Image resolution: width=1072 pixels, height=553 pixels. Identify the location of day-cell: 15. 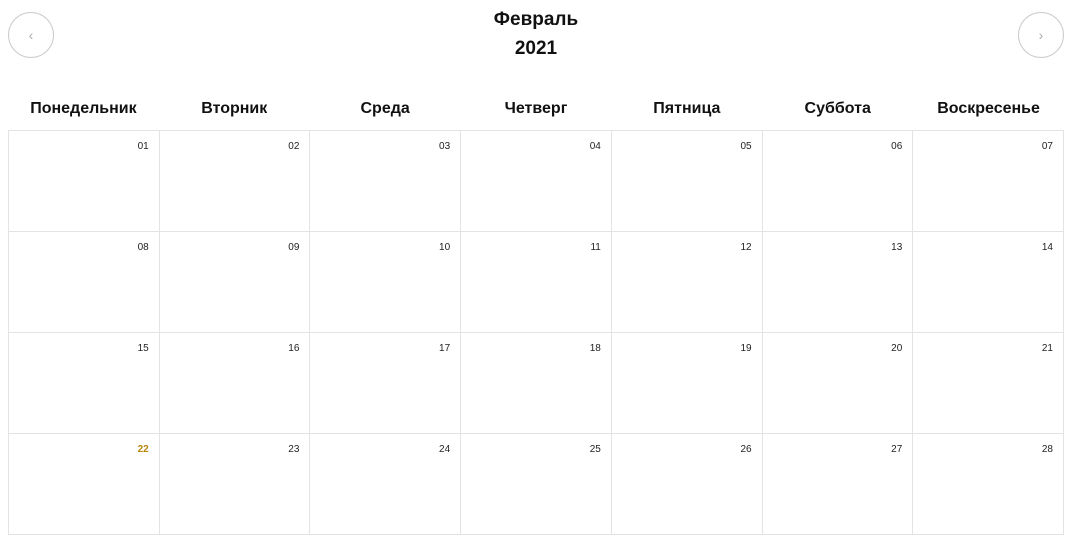
(84, 383).